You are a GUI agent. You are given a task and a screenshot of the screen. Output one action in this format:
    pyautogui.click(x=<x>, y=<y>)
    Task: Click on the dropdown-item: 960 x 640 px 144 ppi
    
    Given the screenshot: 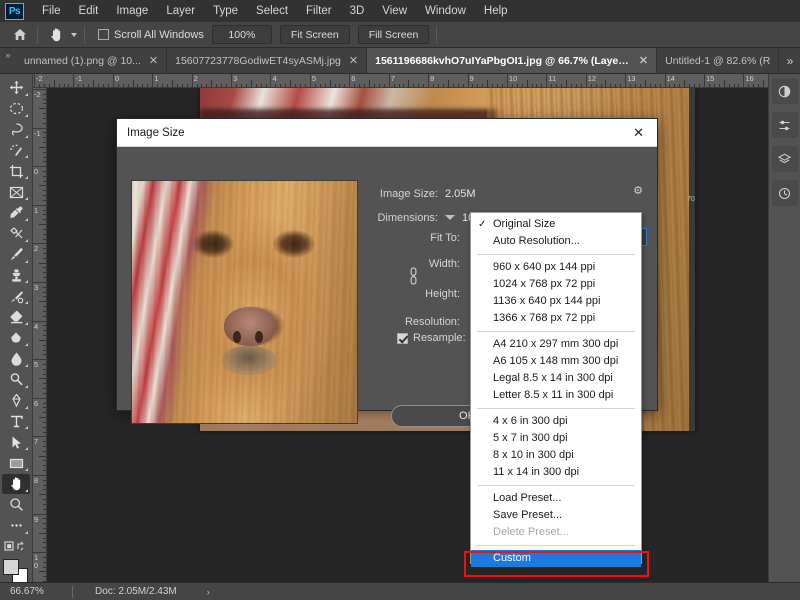 What is the action you would take?
    pyautogui.click(x=556, y=267)
    